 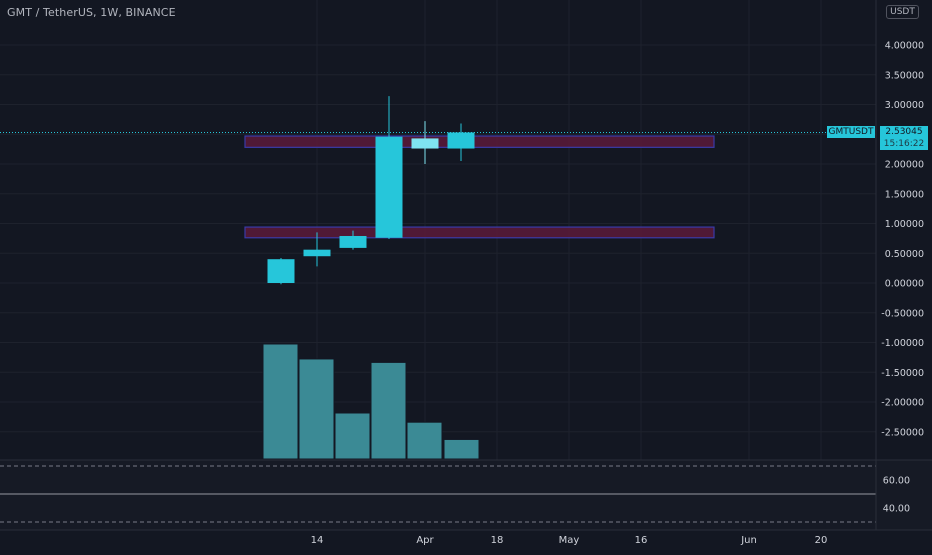 What do you see at coordinates (904, 254) in the screenshot?
I see `price-axis-label: 0.50000` at bounding box center [904, 254].